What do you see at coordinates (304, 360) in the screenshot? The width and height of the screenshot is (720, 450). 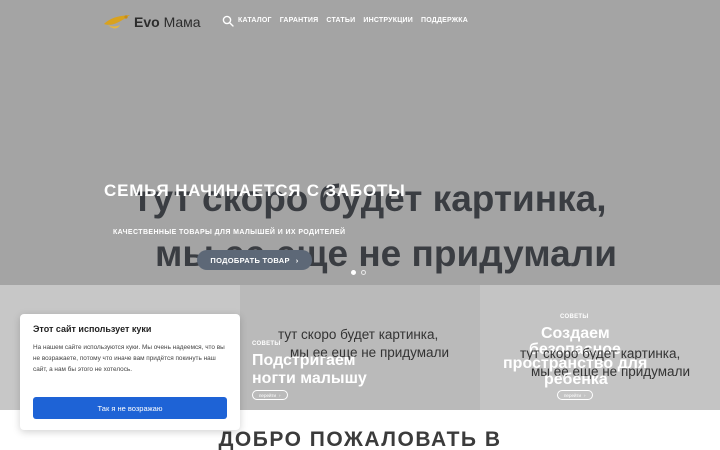 I see `card-title-line1: Подстригаем` at bounding box center [304, 360].